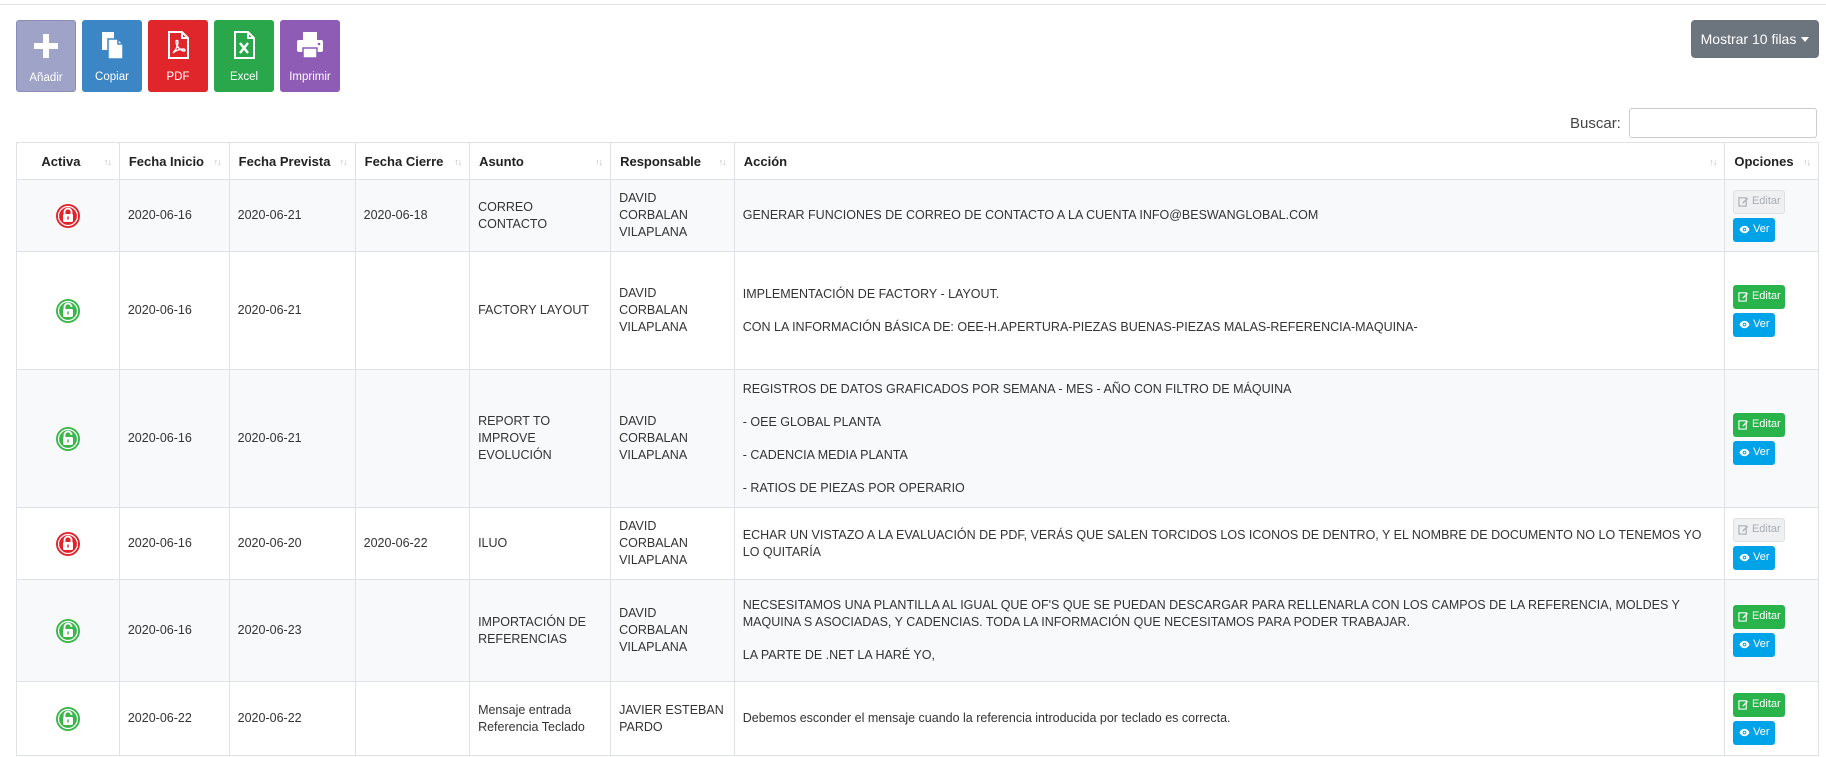 This screenshot has height=757, width=1826. What do you see at coordinates (540, 438) in the screenshot?
I see `asunto-cell: REPORT TO IMPROVE EVOLUCIÓN` at bounding box center [540, 438].